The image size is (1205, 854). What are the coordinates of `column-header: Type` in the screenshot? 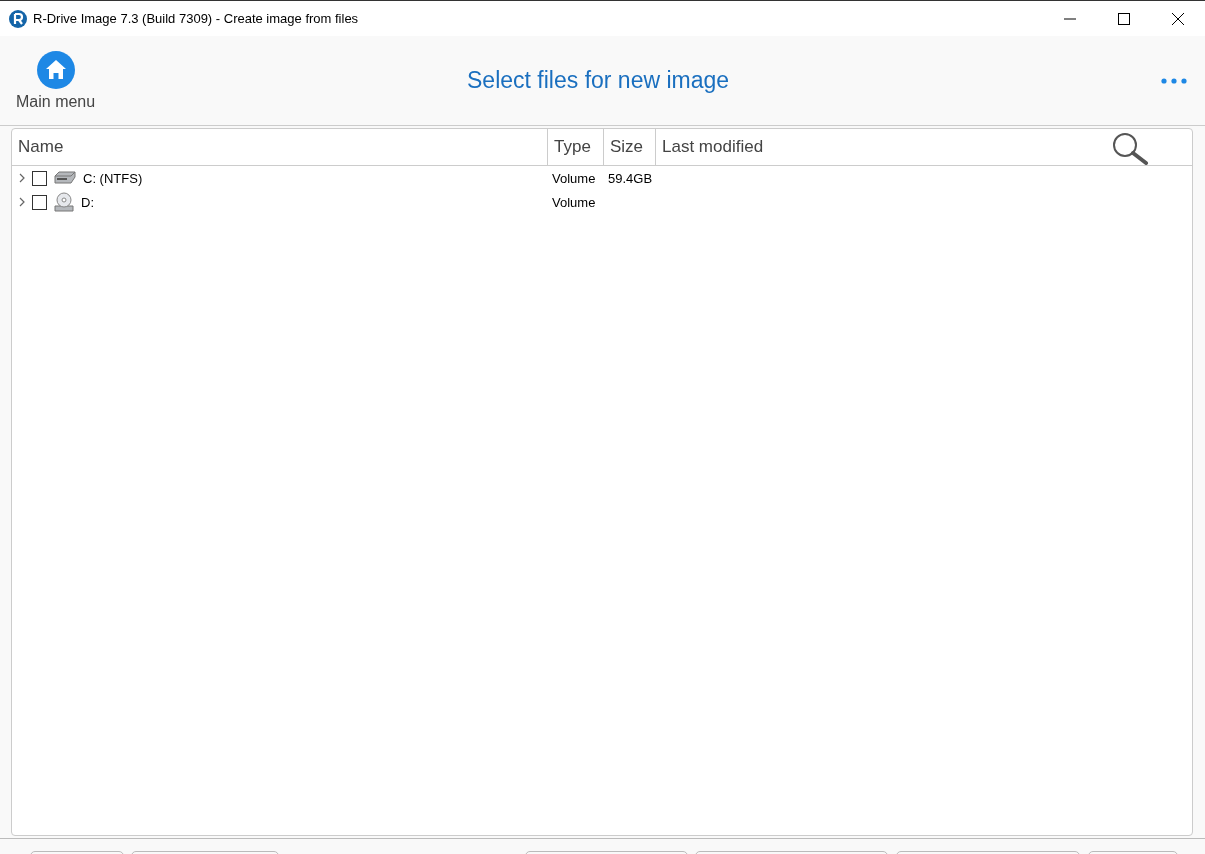 It's located at (576, 147).